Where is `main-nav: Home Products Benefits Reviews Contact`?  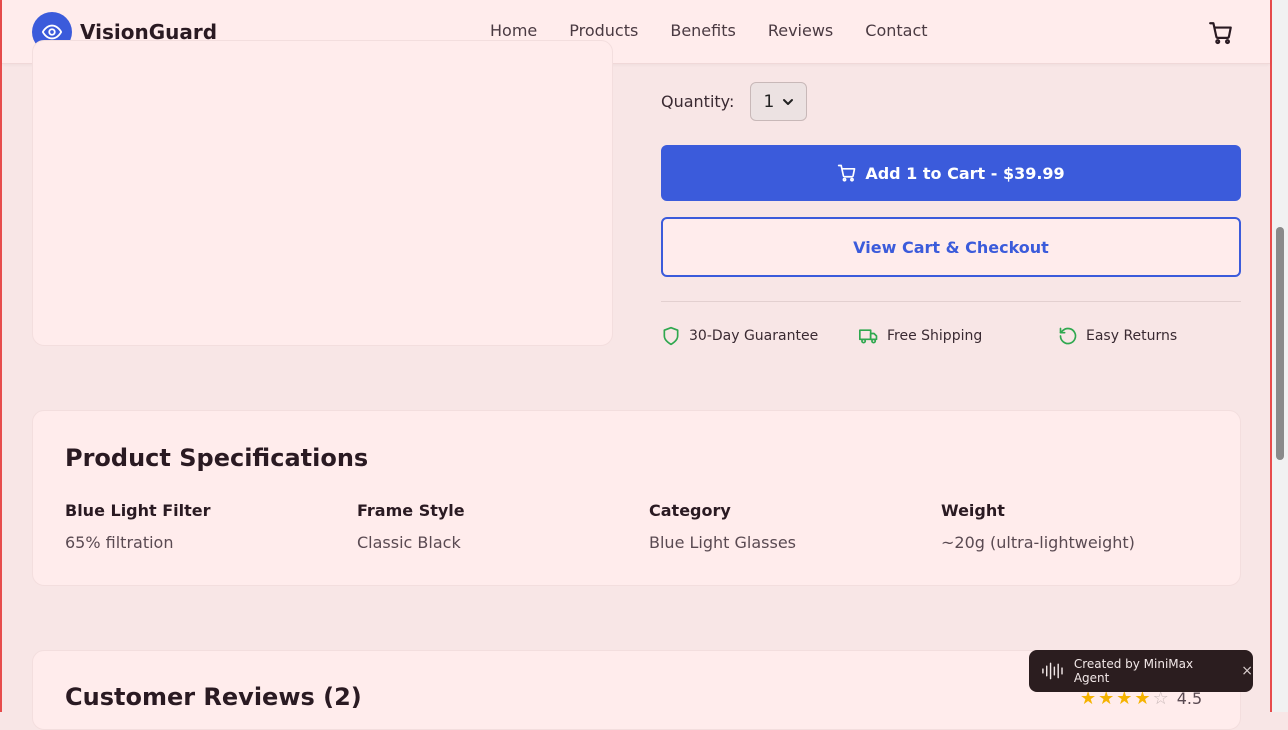
main-nav: Home Products Benefits Reviews Contact is located at coordinates (709, 30).